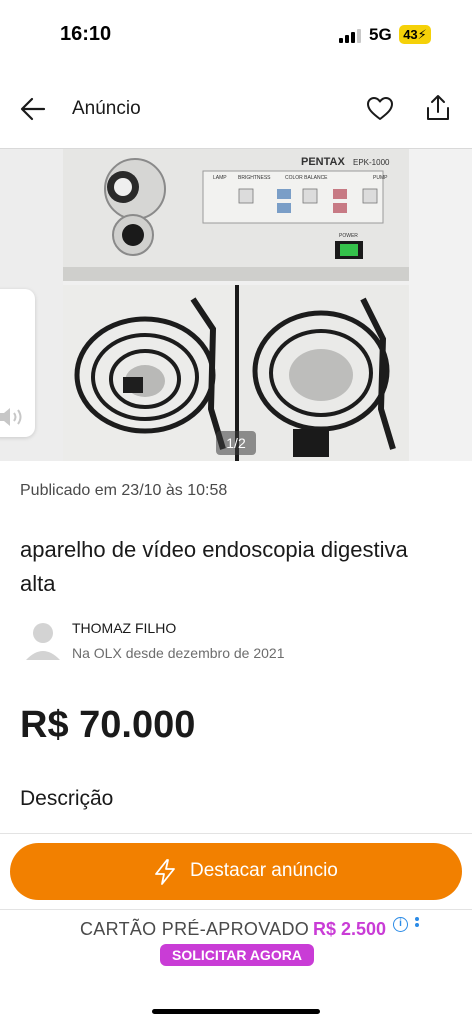 This screenshot has width=472, height=1024. What do you see at coordinates (33, 109) in the screenshot?
I see `back-arrow-icon` at bounding box center [33, 109].